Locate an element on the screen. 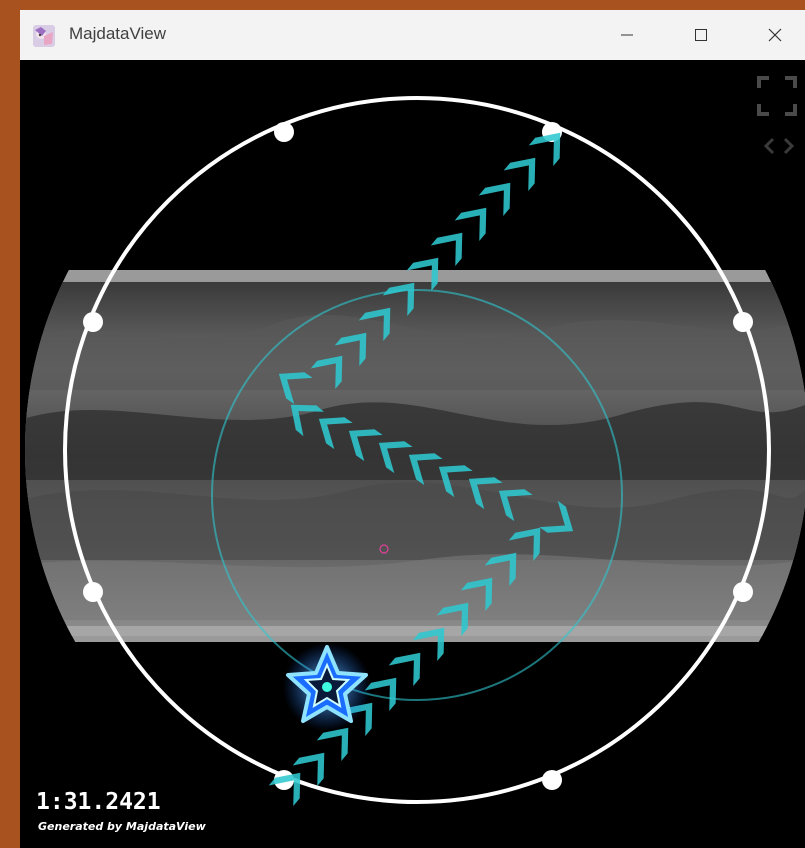 This screenshot has width=805, height=848. minimize-button is located at coordinates (627, 35).